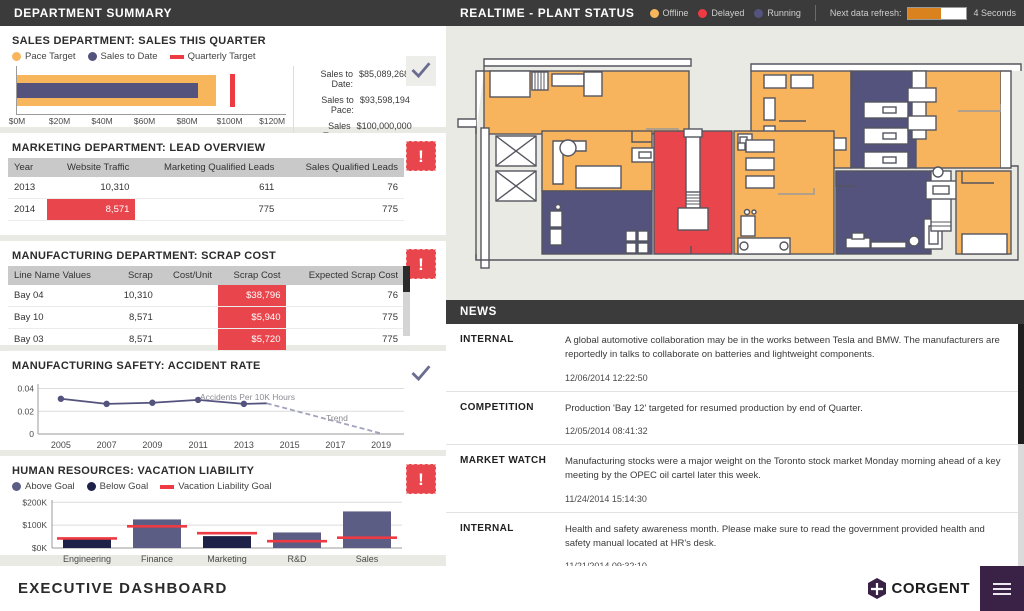 The height and width of the screenshot is (611, 1024). Describe the element at coordinates (342, 167) in the screenshot. I see `table-column-header: Sales Qualified Leads` at that location.